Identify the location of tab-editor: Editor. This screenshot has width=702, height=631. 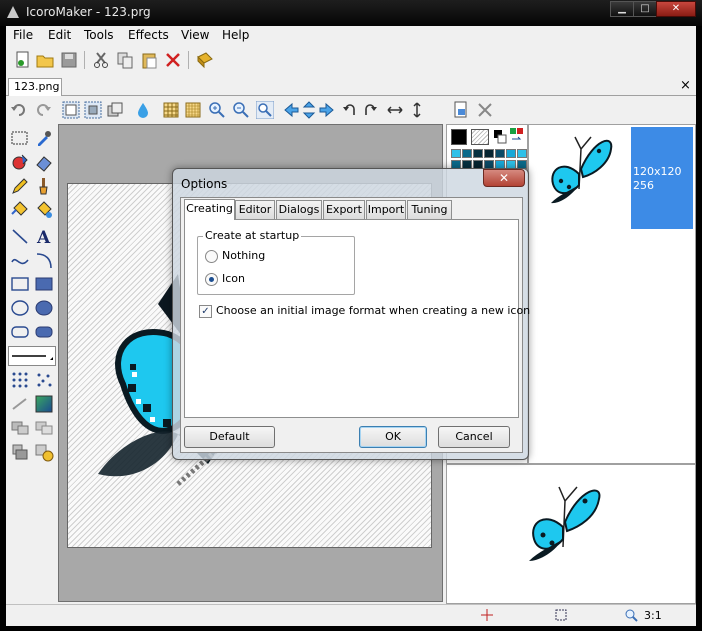
(255, 209).